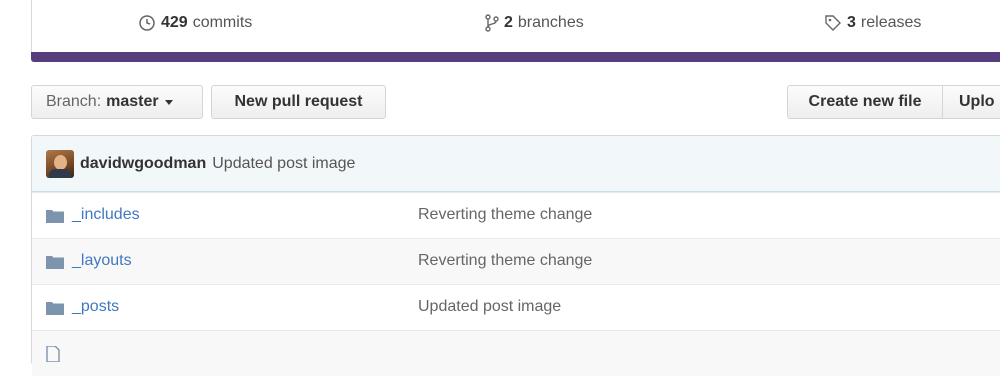 Image resolution: width=1000 pixels, height=376 pixels. Describe the element at coordinates (283, 164) in the screenshot. I see `commit-message-link: Updated post image` at that location.